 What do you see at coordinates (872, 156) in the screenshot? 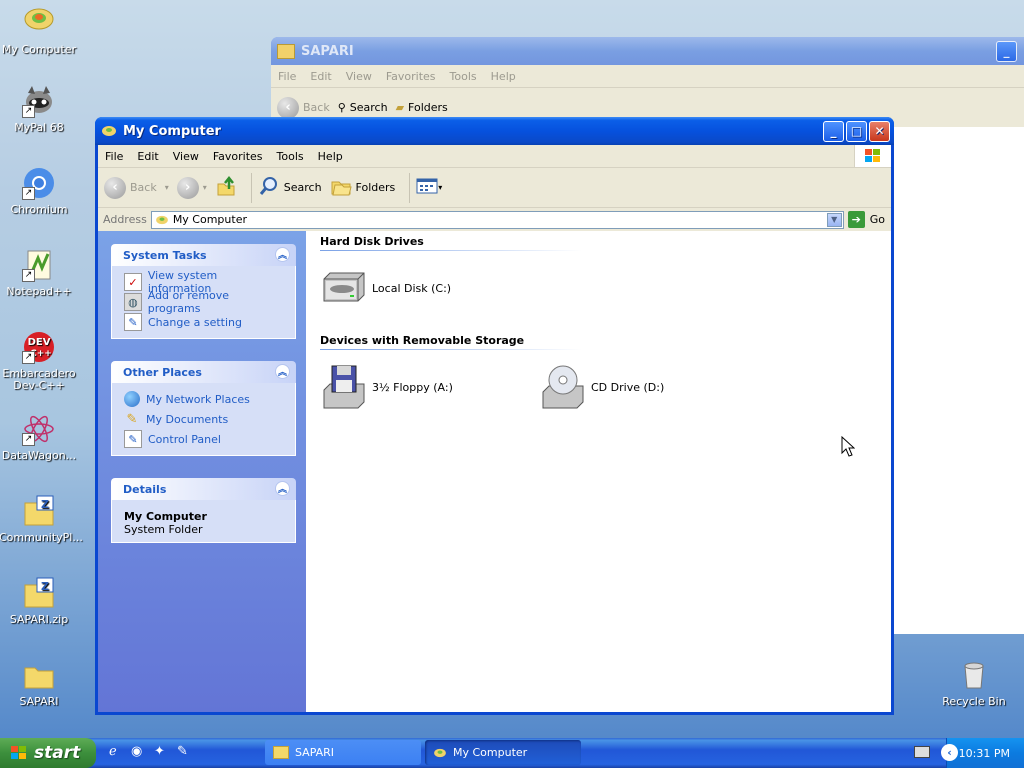
I see `windows-logo-icon` at bounding box center [872, 156].